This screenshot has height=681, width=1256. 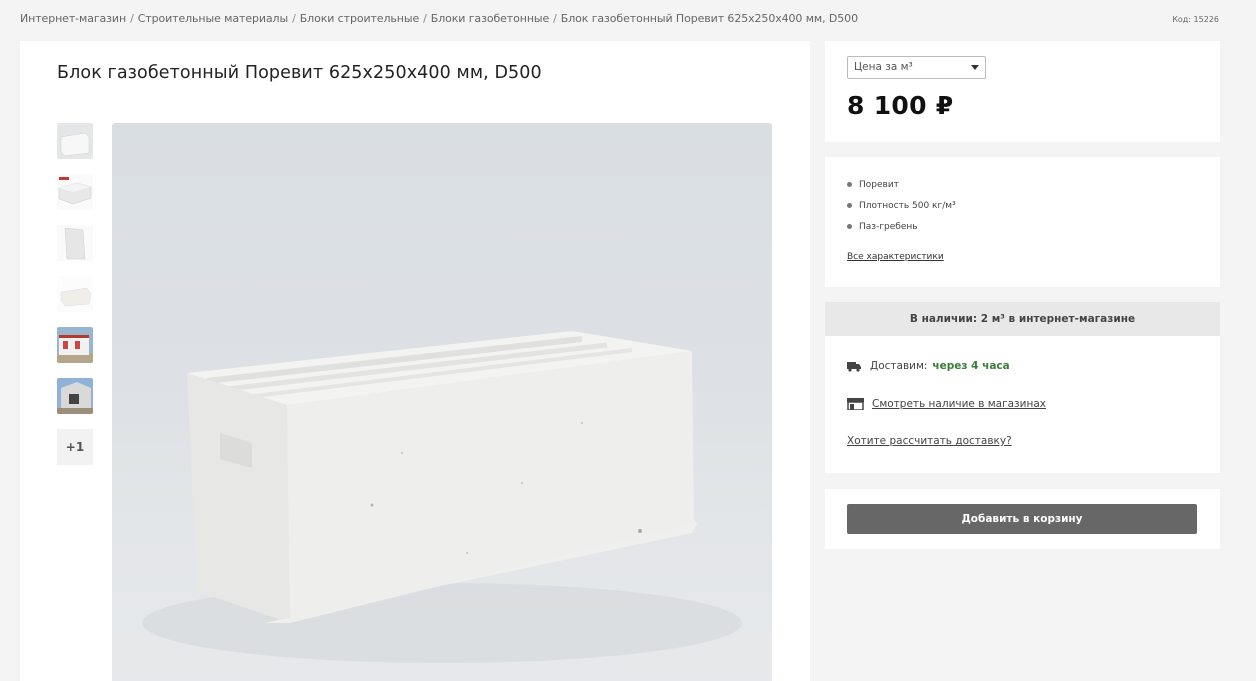 What do you see at coordinates (975, 67) in the screenshot?
I see `chevron-down-icon` at bounding box center [975, 67].